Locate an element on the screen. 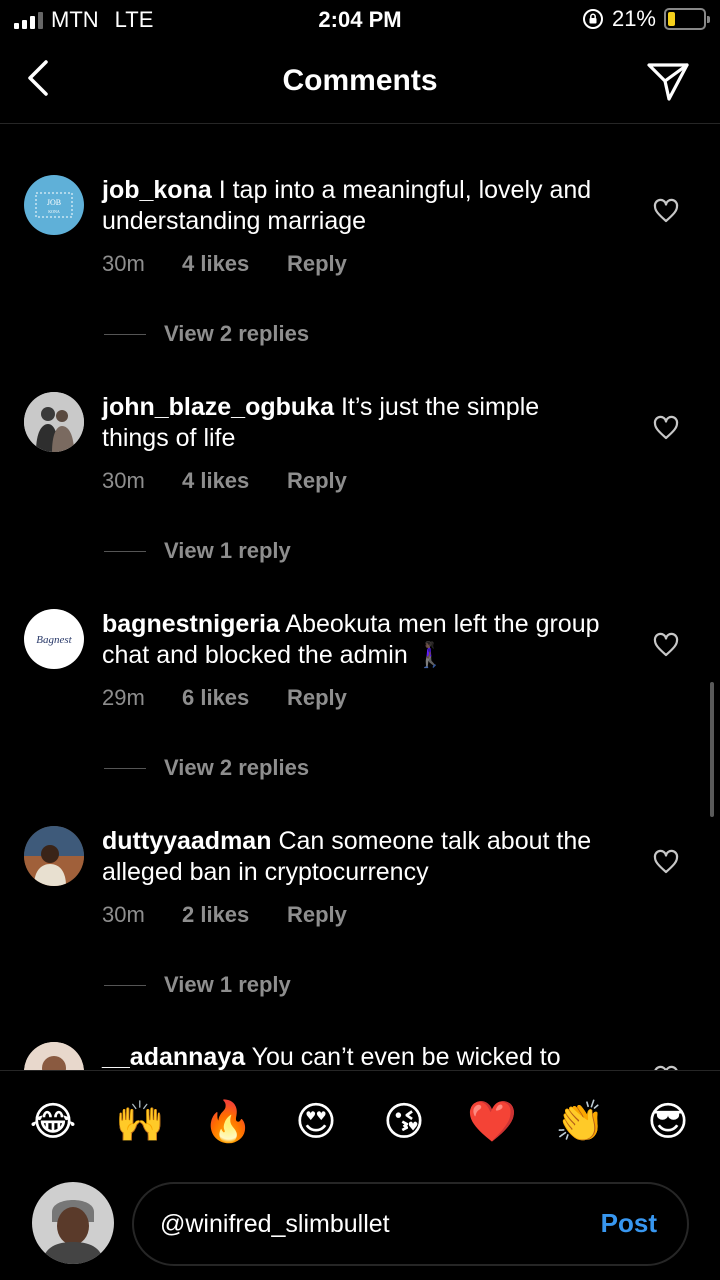 The image size is (720, 1280). comment-username: bagnestnigeria is located at coordinates (191, 624).